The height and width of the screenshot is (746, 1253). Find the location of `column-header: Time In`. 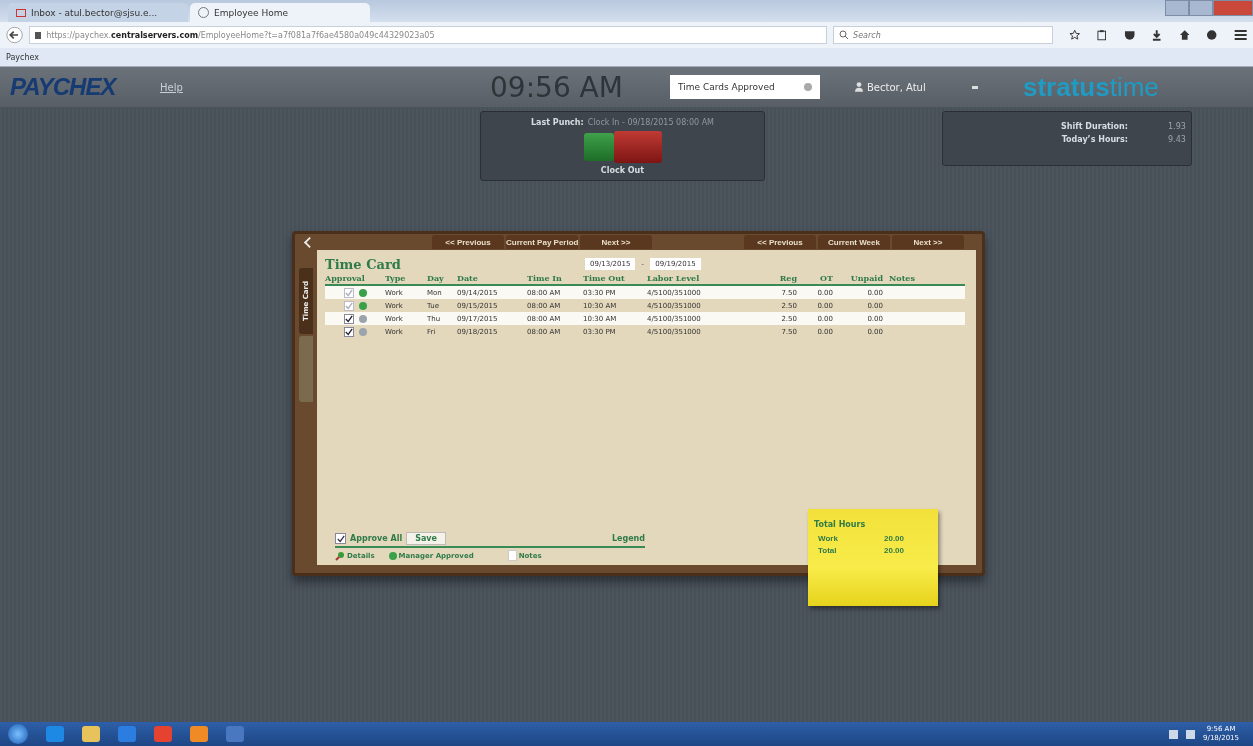

column-header: Time In is located at coordinates (545, 278).